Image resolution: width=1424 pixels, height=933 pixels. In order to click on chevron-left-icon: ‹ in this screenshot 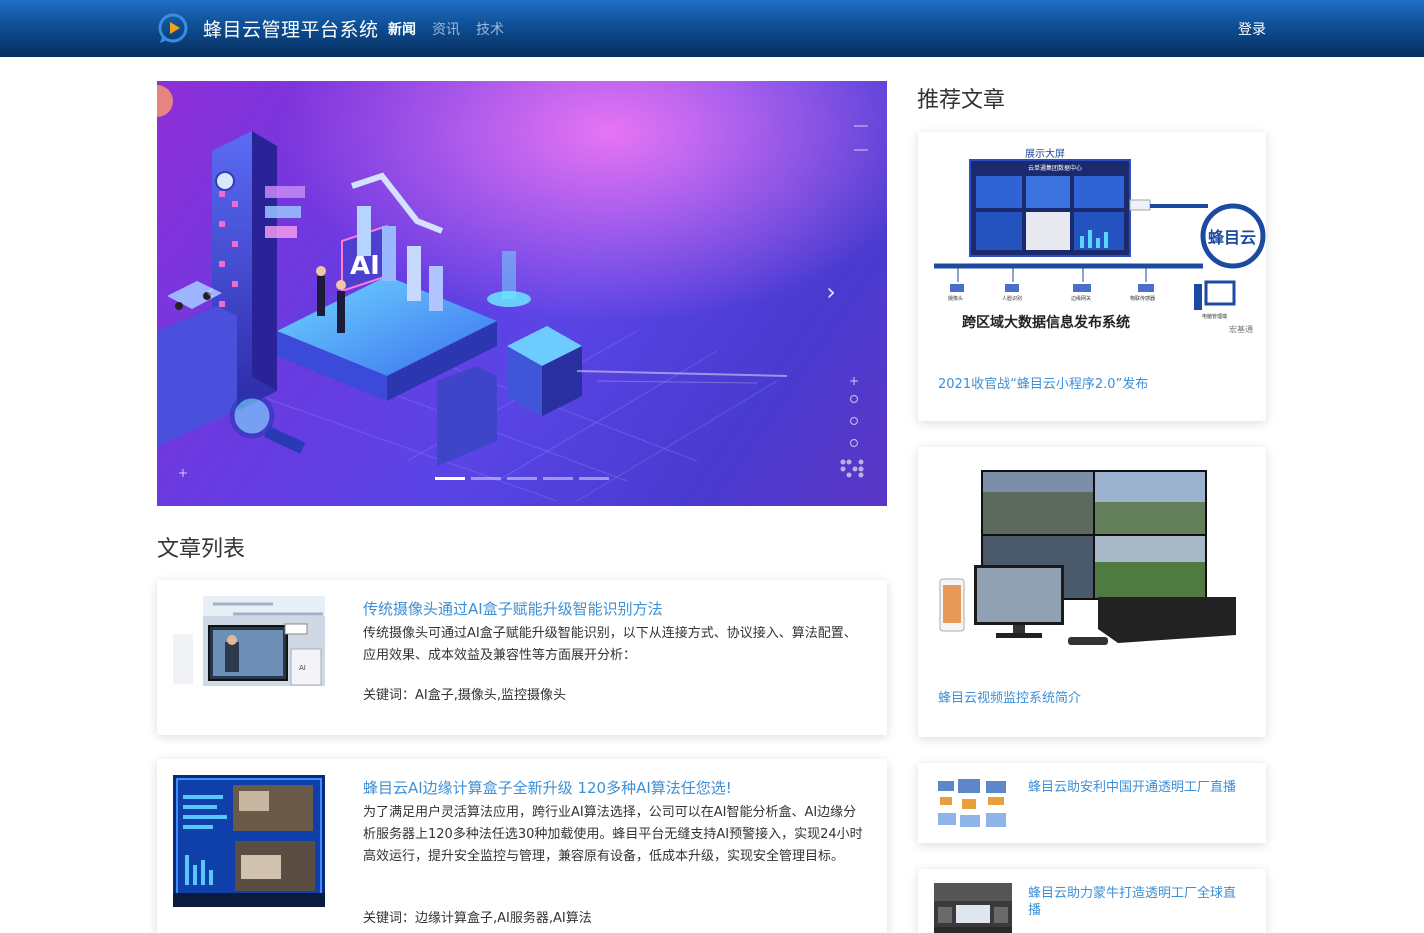, I will do `click(210, 292)`.